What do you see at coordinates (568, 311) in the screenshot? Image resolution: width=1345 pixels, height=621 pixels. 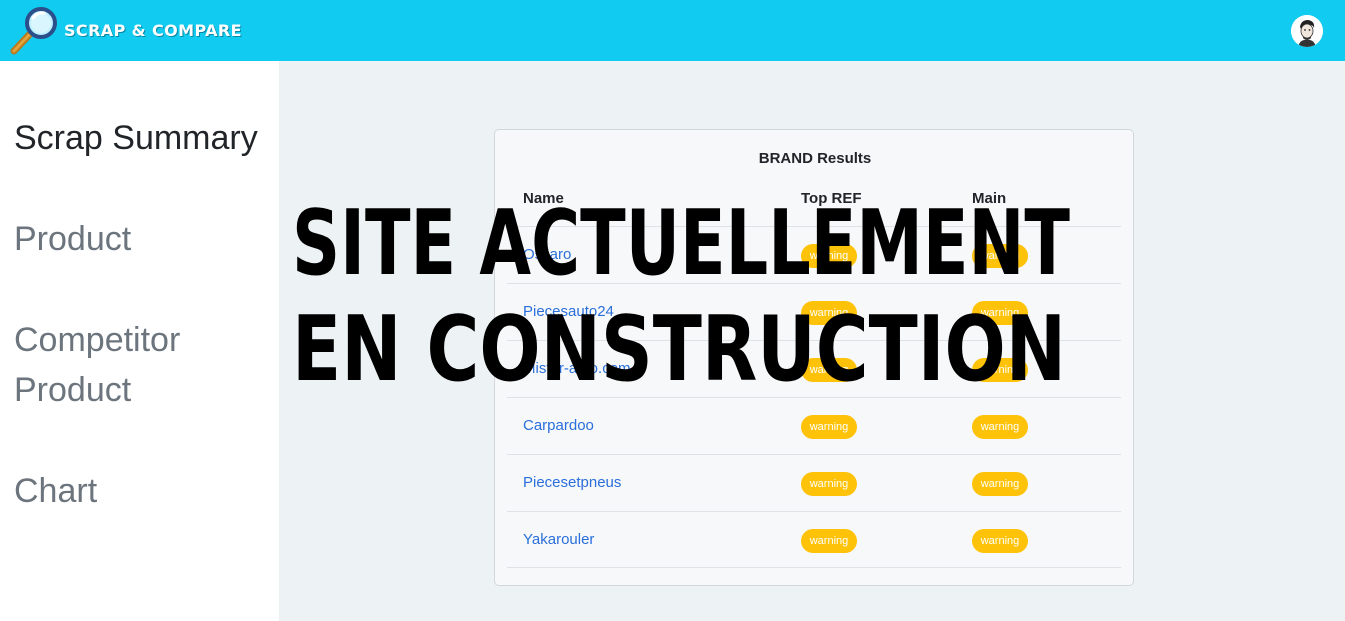 I see `row-name-link: Piecesauto24` at bounding box center [568, 311].